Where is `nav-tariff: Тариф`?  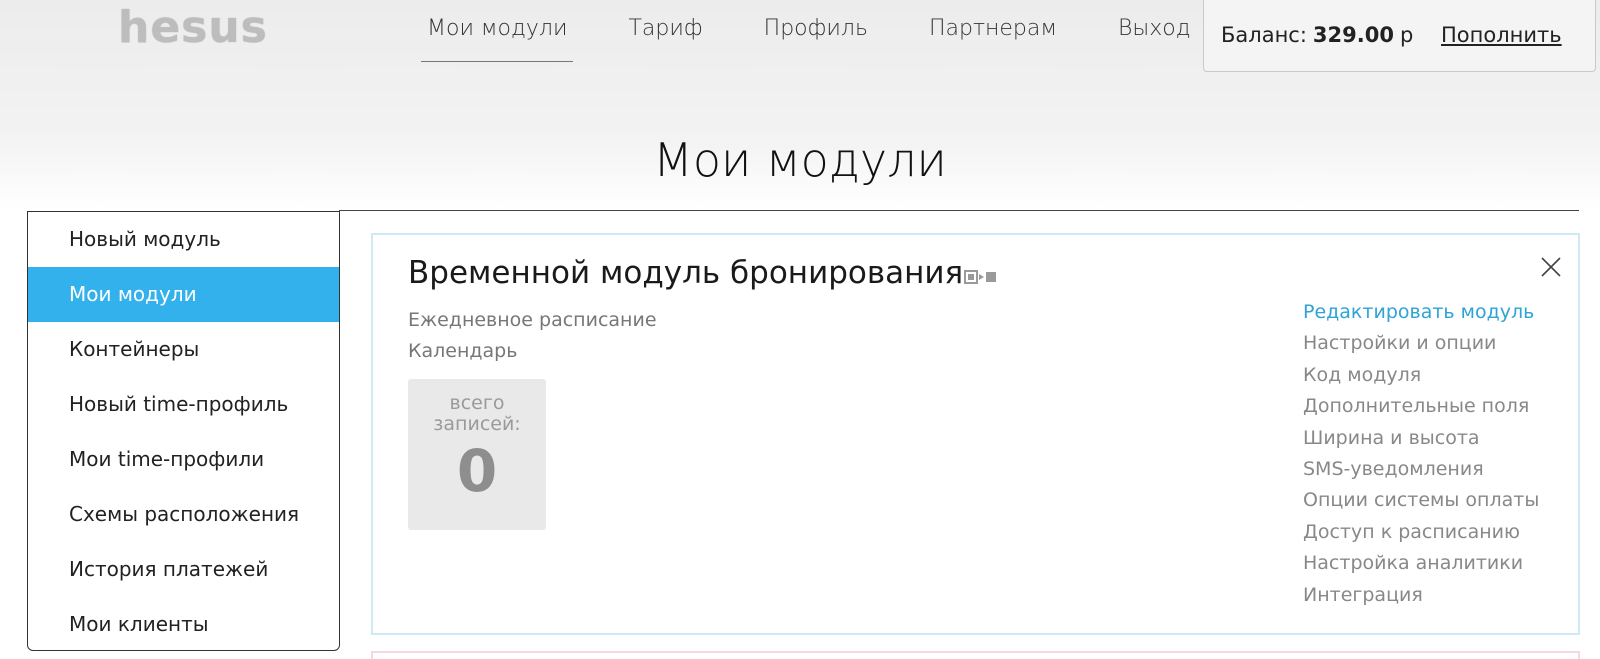 nav-tariff: Тариф is located at coordinates (665, 31).